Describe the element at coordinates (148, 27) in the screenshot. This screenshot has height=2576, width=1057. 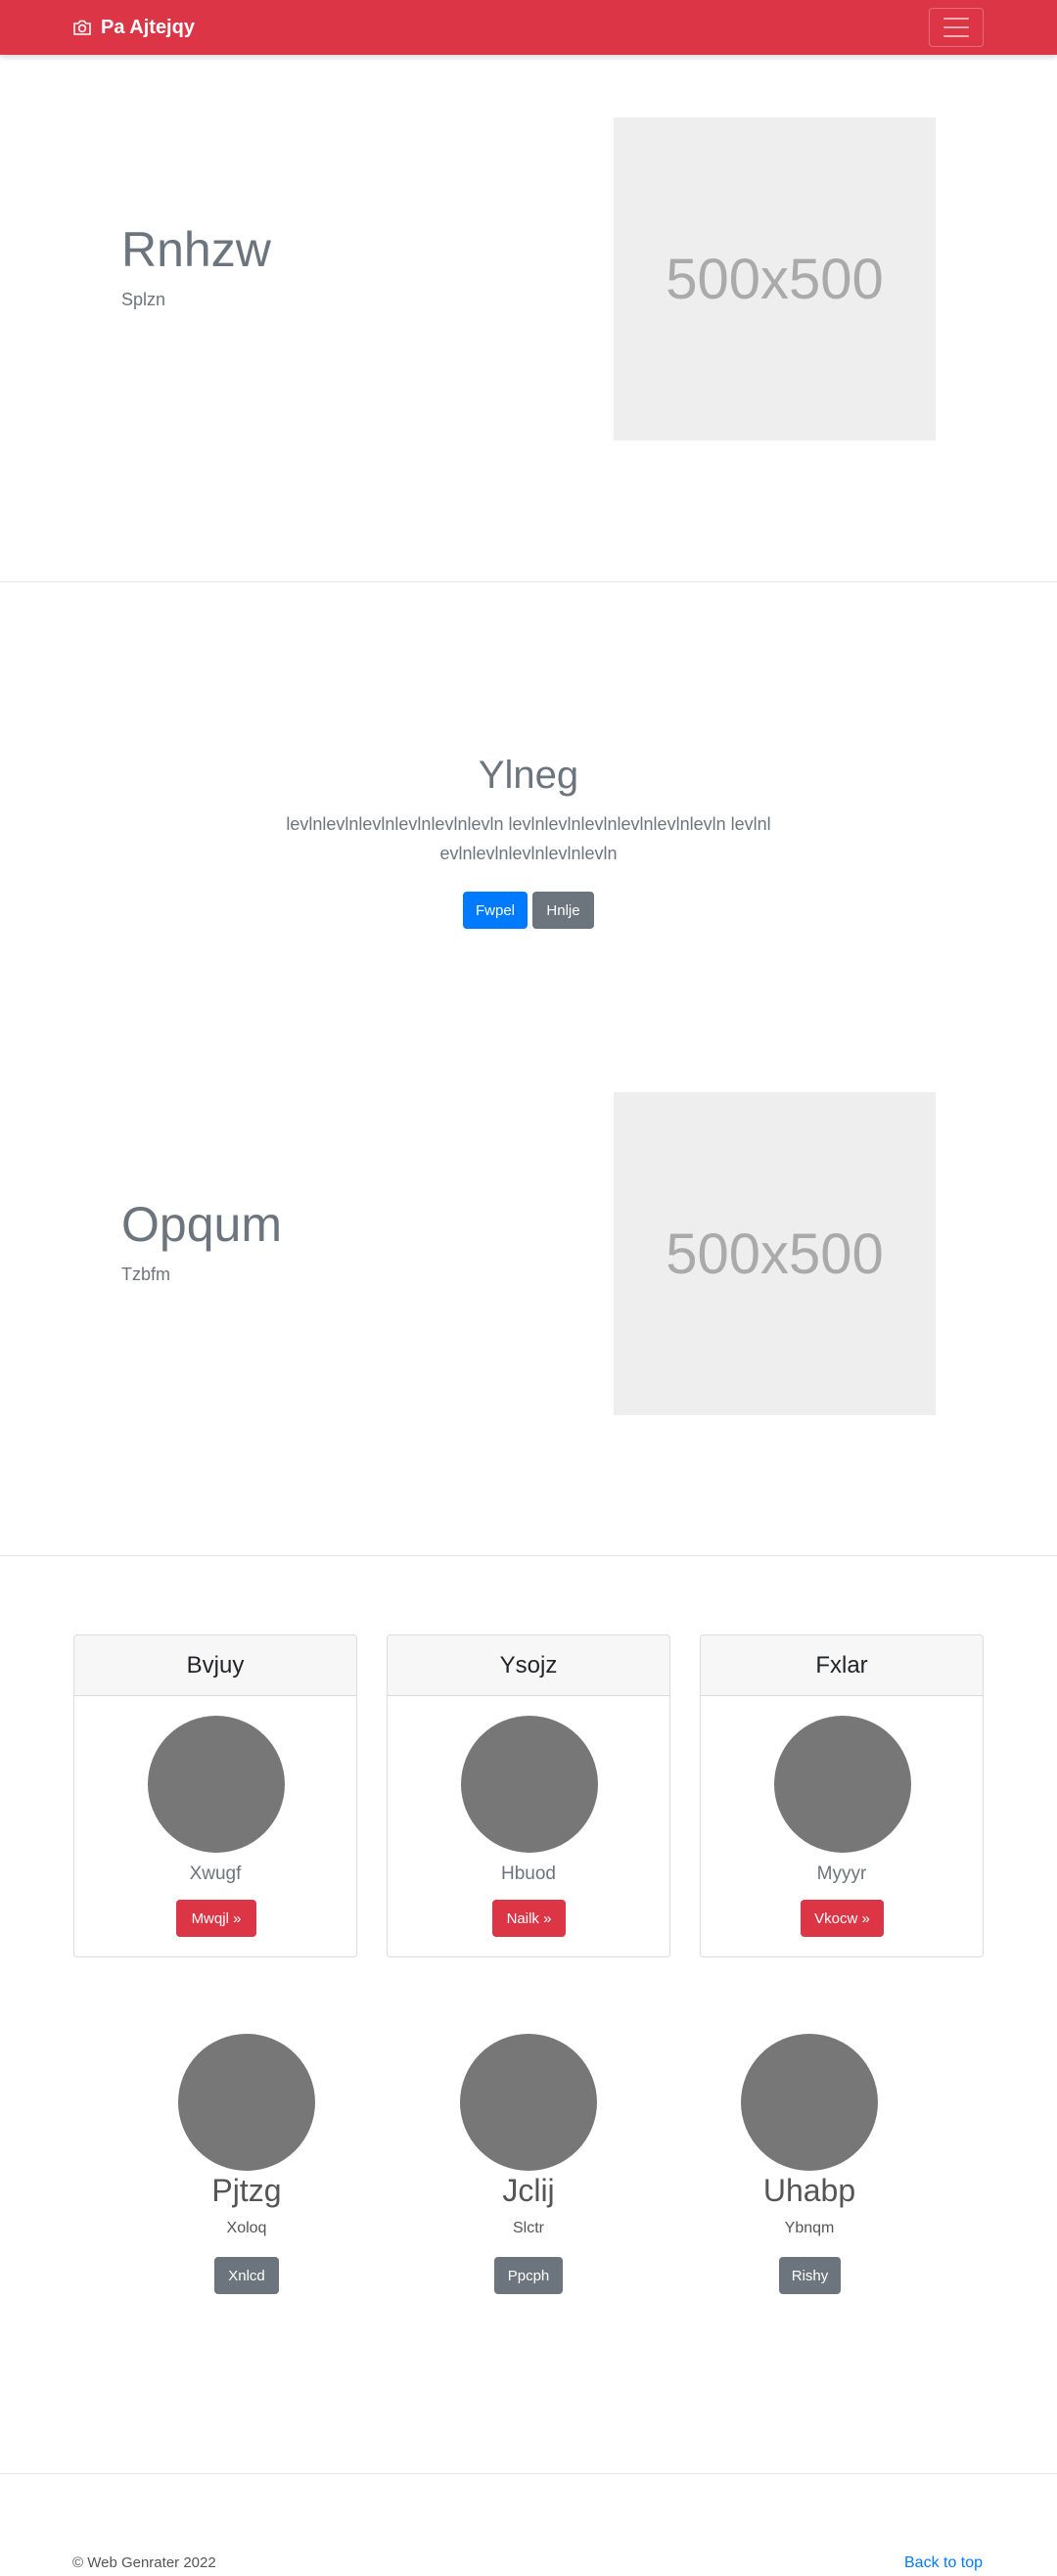
I see `brand-label: Pa Ajtejqy` at that location.